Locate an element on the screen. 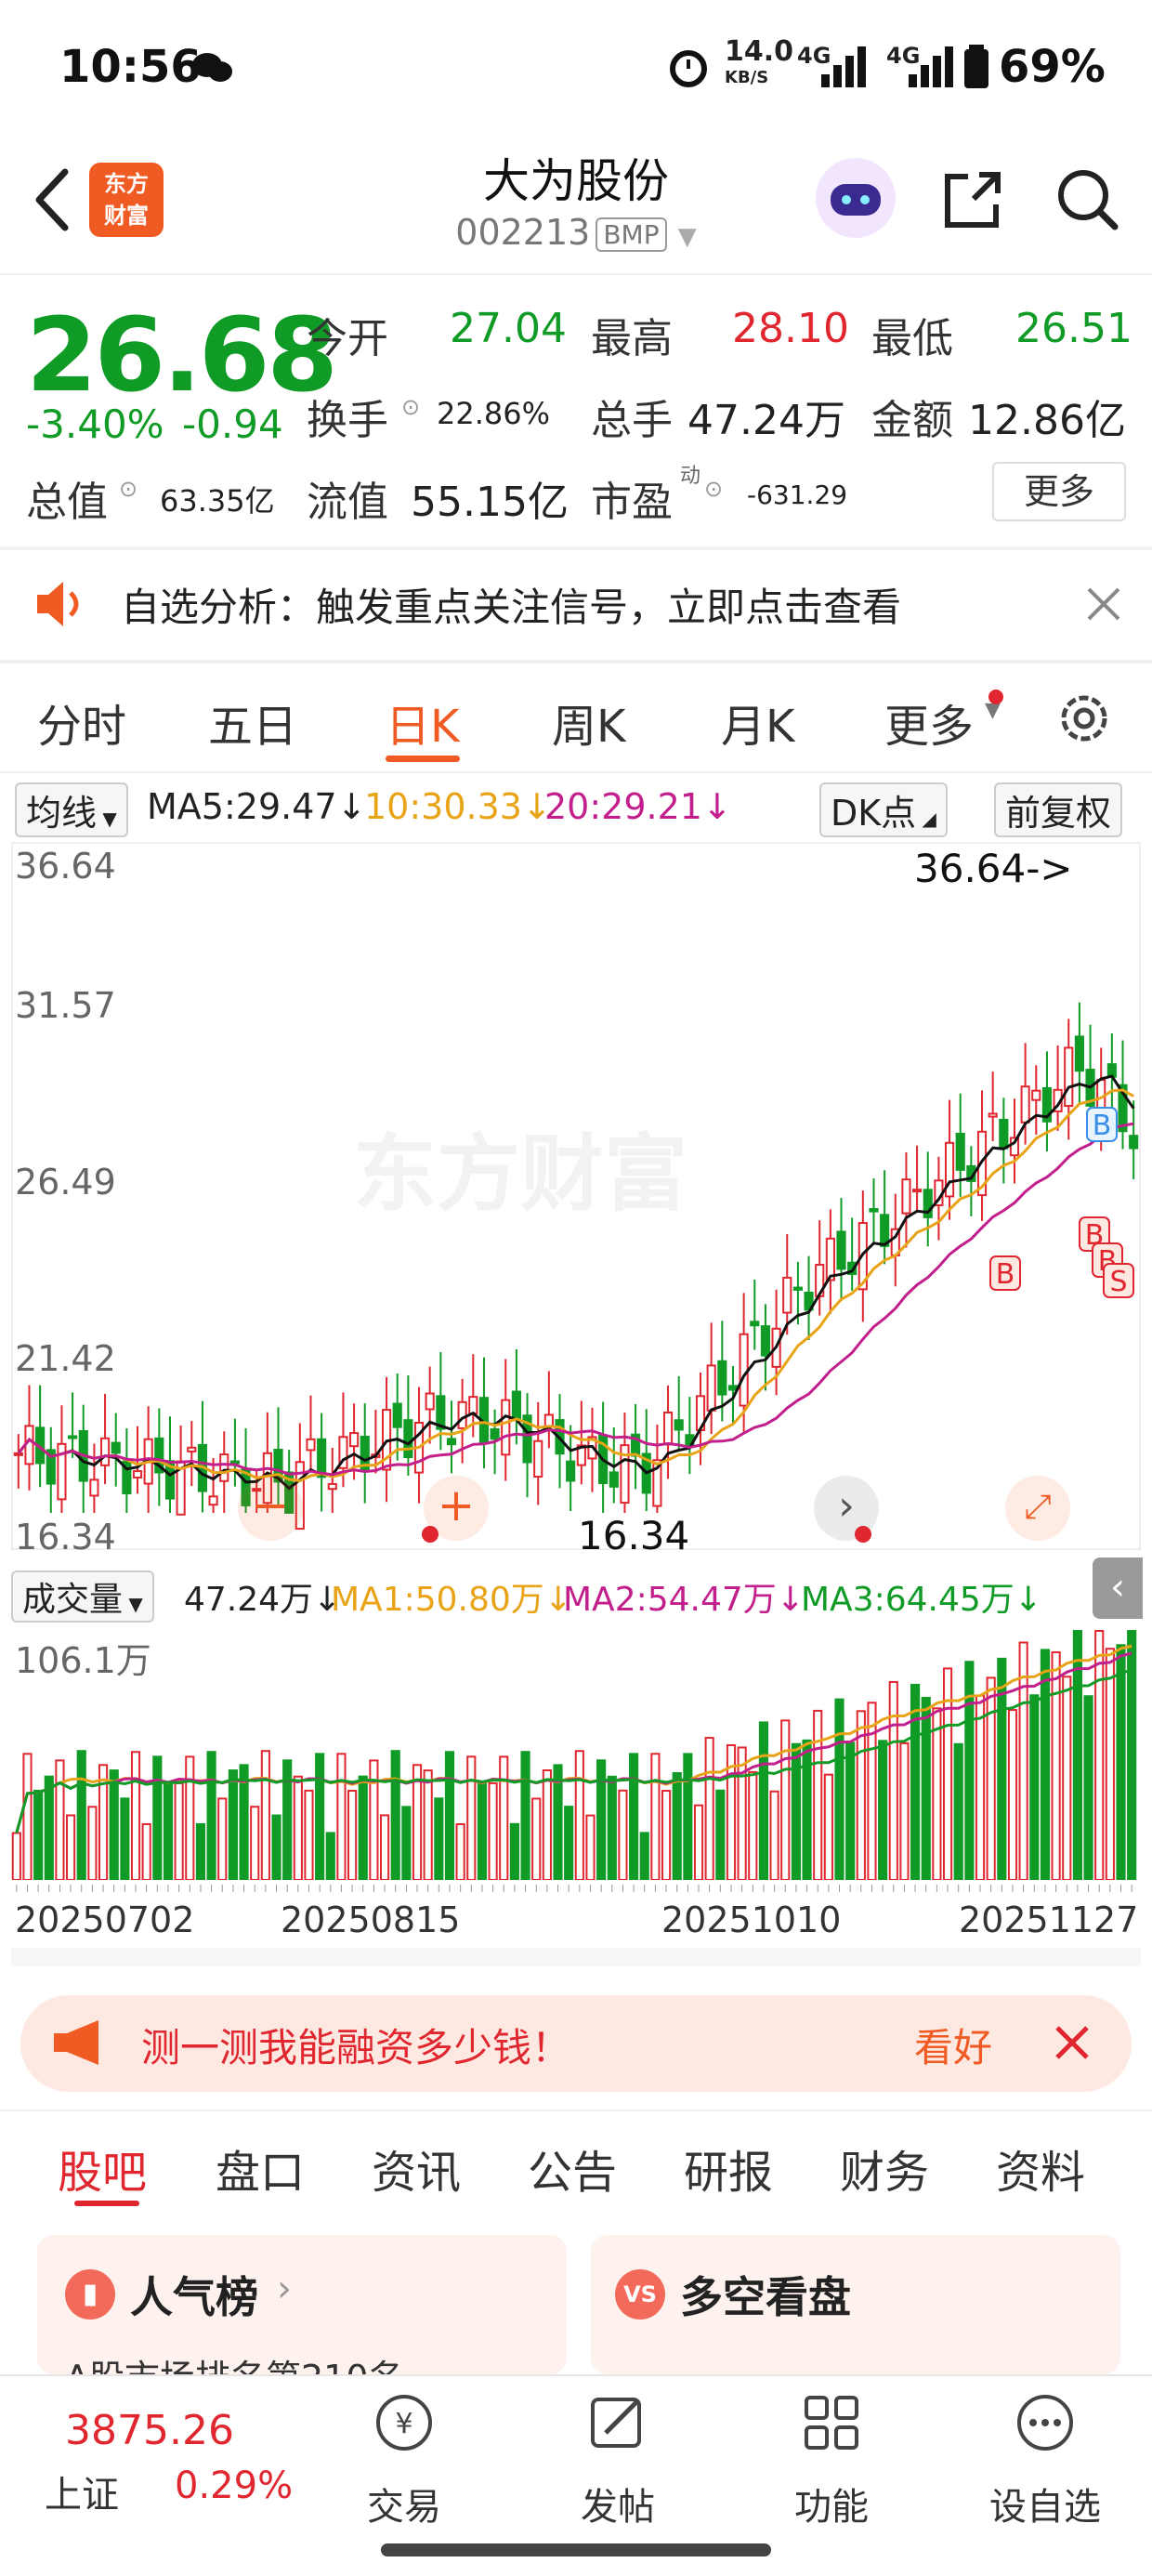  low-label: 最低 is located at coordinates (912, 338).